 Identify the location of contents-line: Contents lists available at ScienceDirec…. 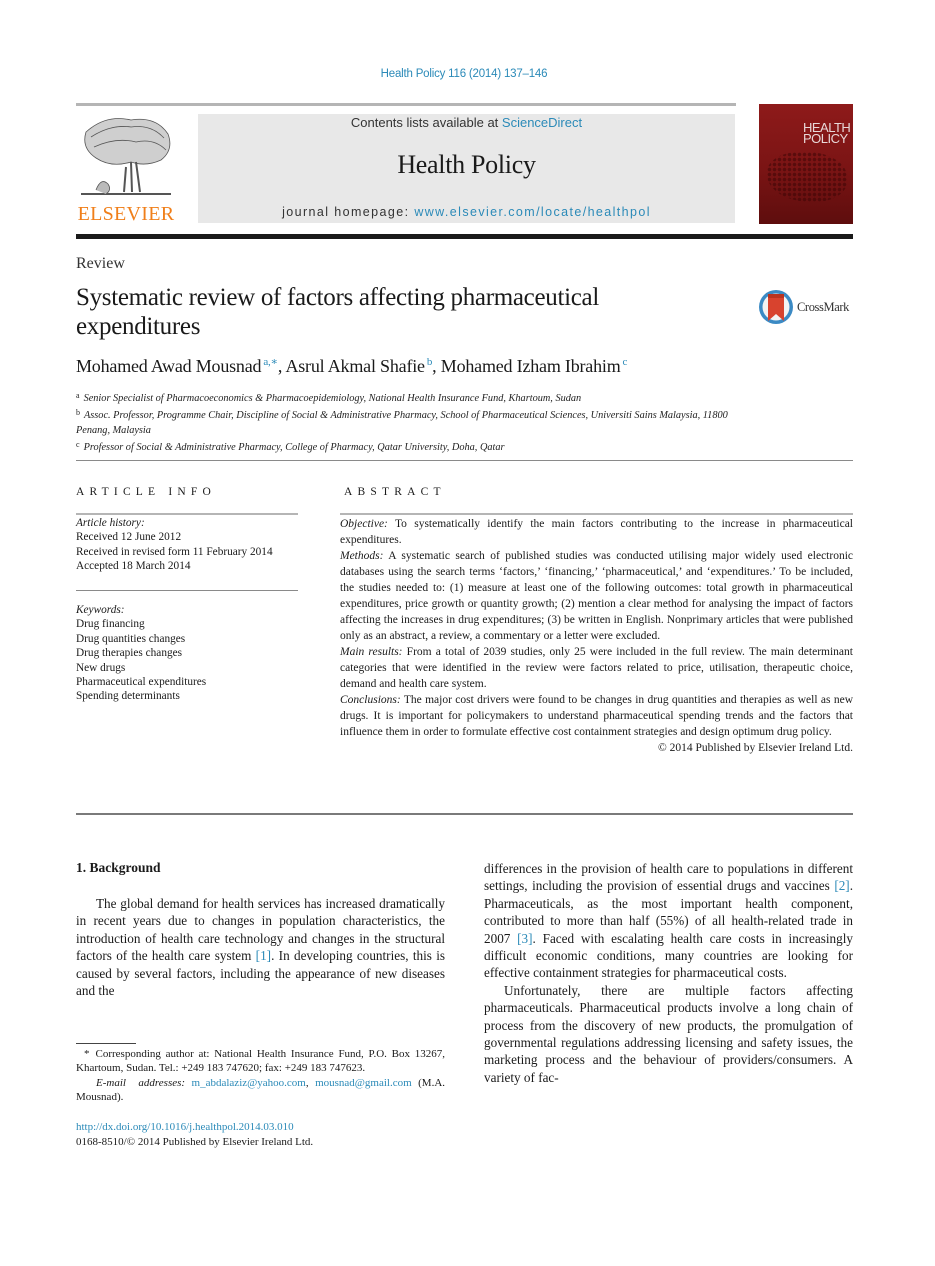
(466, 122).